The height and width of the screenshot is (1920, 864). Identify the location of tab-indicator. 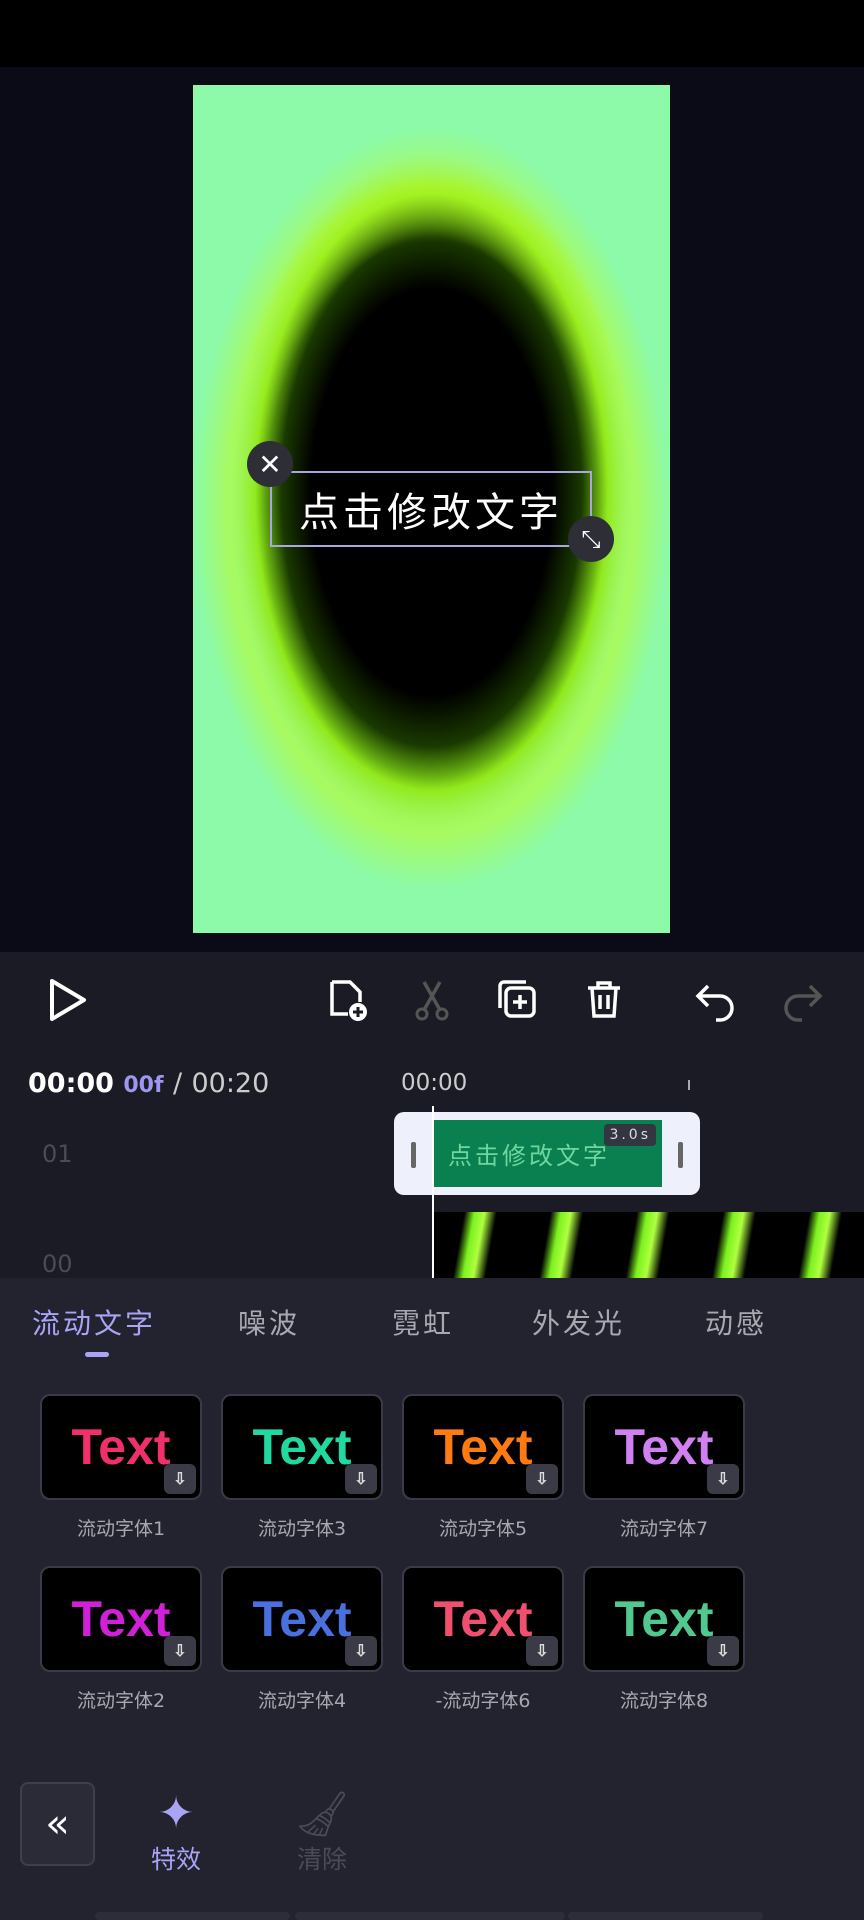
(97, 1354).